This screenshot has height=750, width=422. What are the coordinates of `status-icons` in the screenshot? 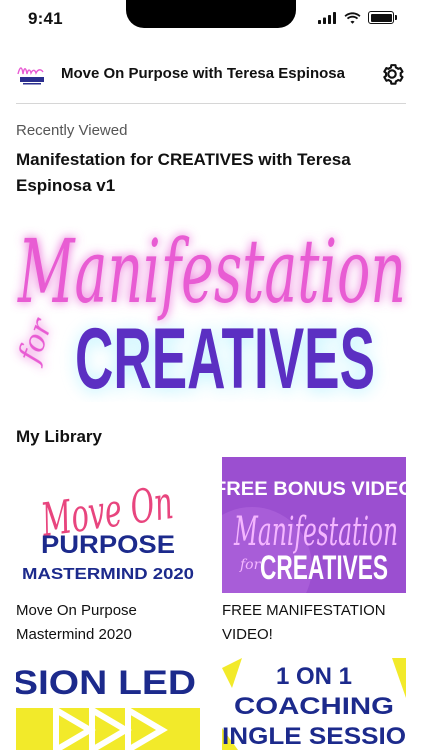 It's located at (357, 17).